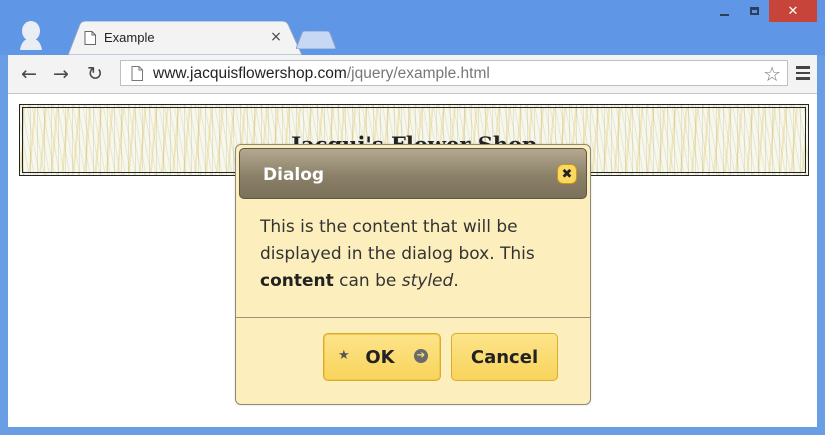 The width and height of the screenshot is (825, 435). I want to click on browser-titlebar: Example × ✕, so click(412, 27).